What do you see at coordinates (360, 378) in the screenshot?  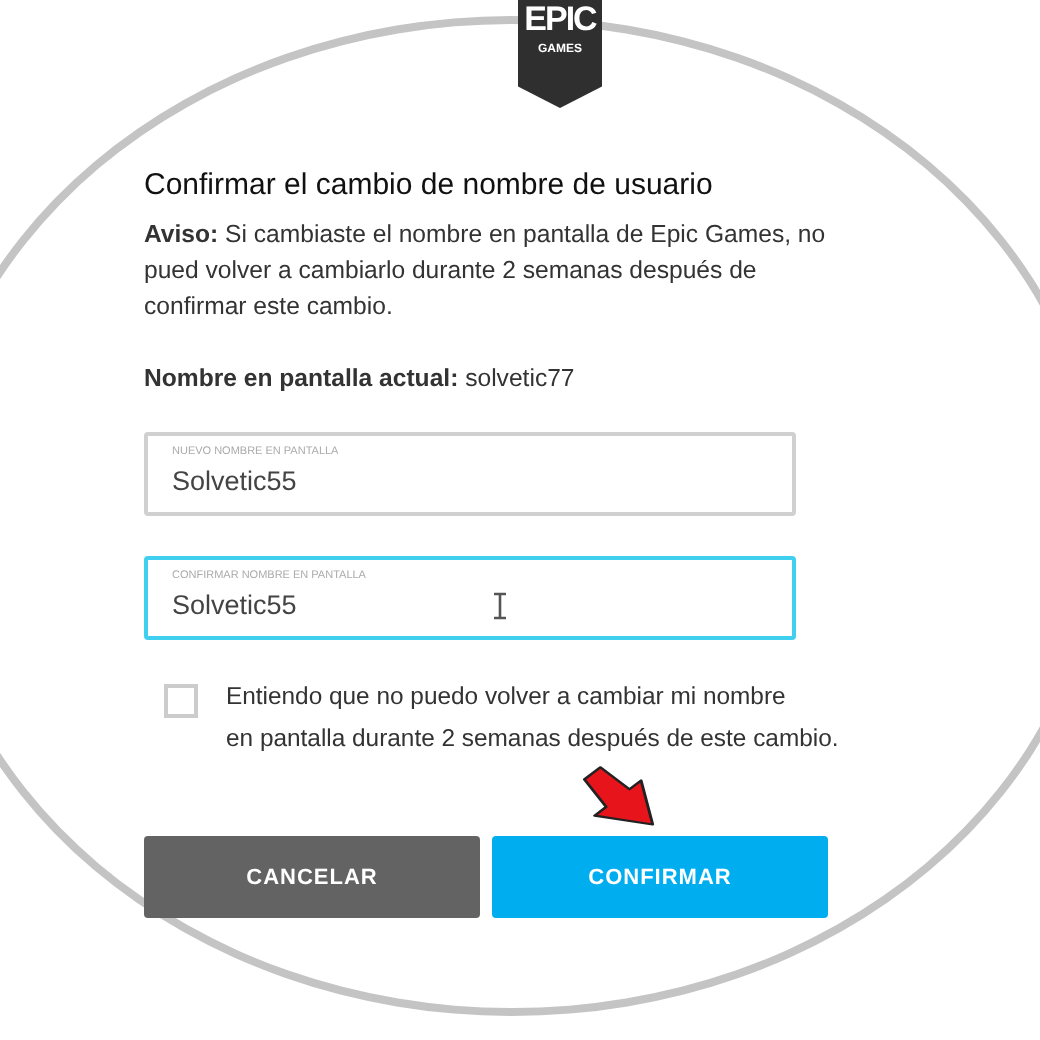 I see `current-name-text: Nombre en pantalla actual: solvetic77` at bounding box center [360, 378].